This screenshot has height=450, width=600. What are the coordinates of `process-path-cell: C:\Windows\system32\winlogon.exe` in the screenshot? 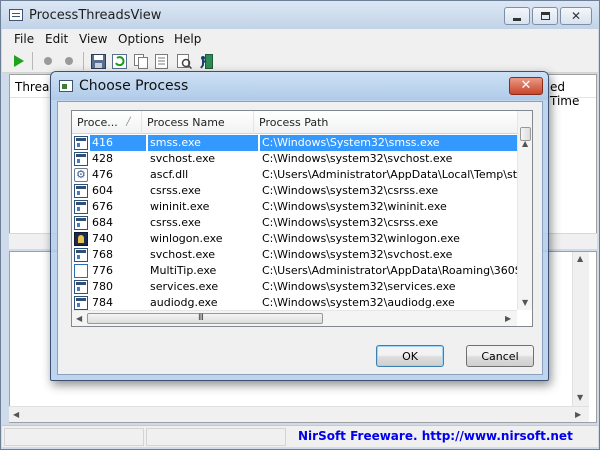 It's located at (361, 238).